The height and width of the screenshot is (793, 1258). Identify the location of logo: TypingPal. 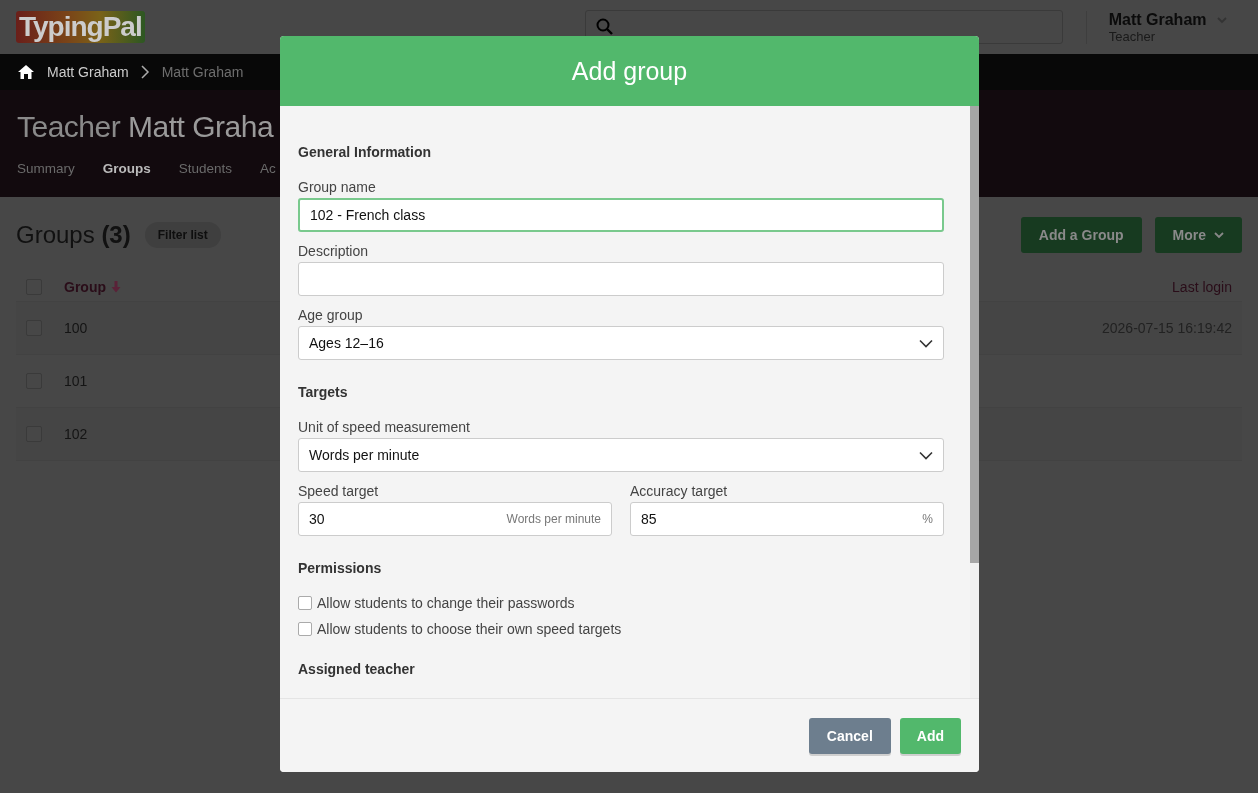
(80, 27).